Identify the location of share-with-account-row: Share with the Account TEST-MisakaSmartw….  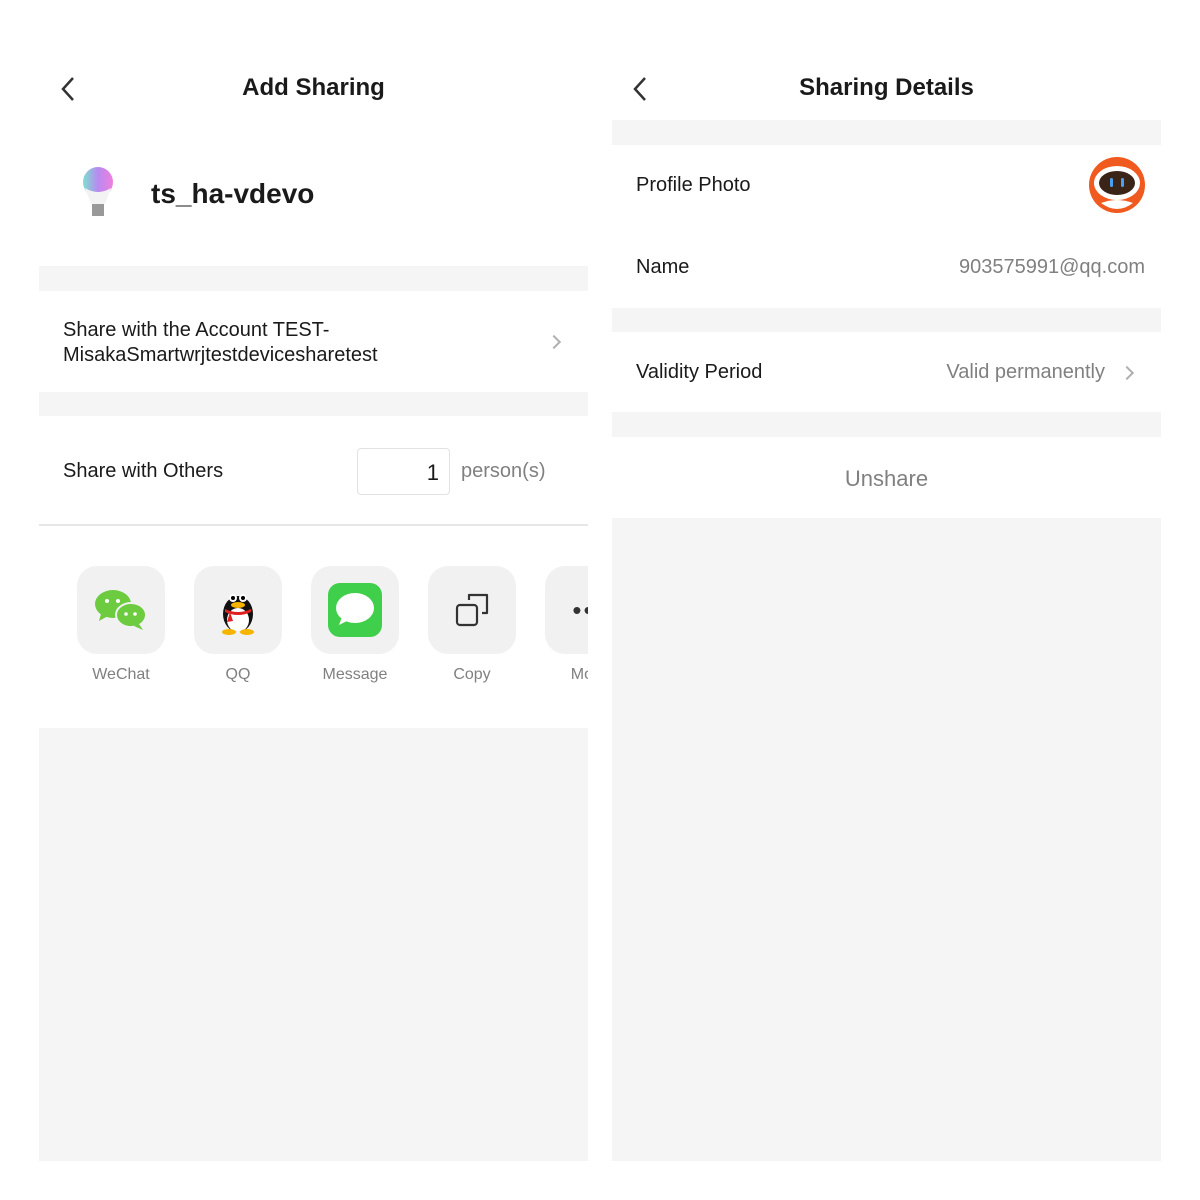
(313, 341).